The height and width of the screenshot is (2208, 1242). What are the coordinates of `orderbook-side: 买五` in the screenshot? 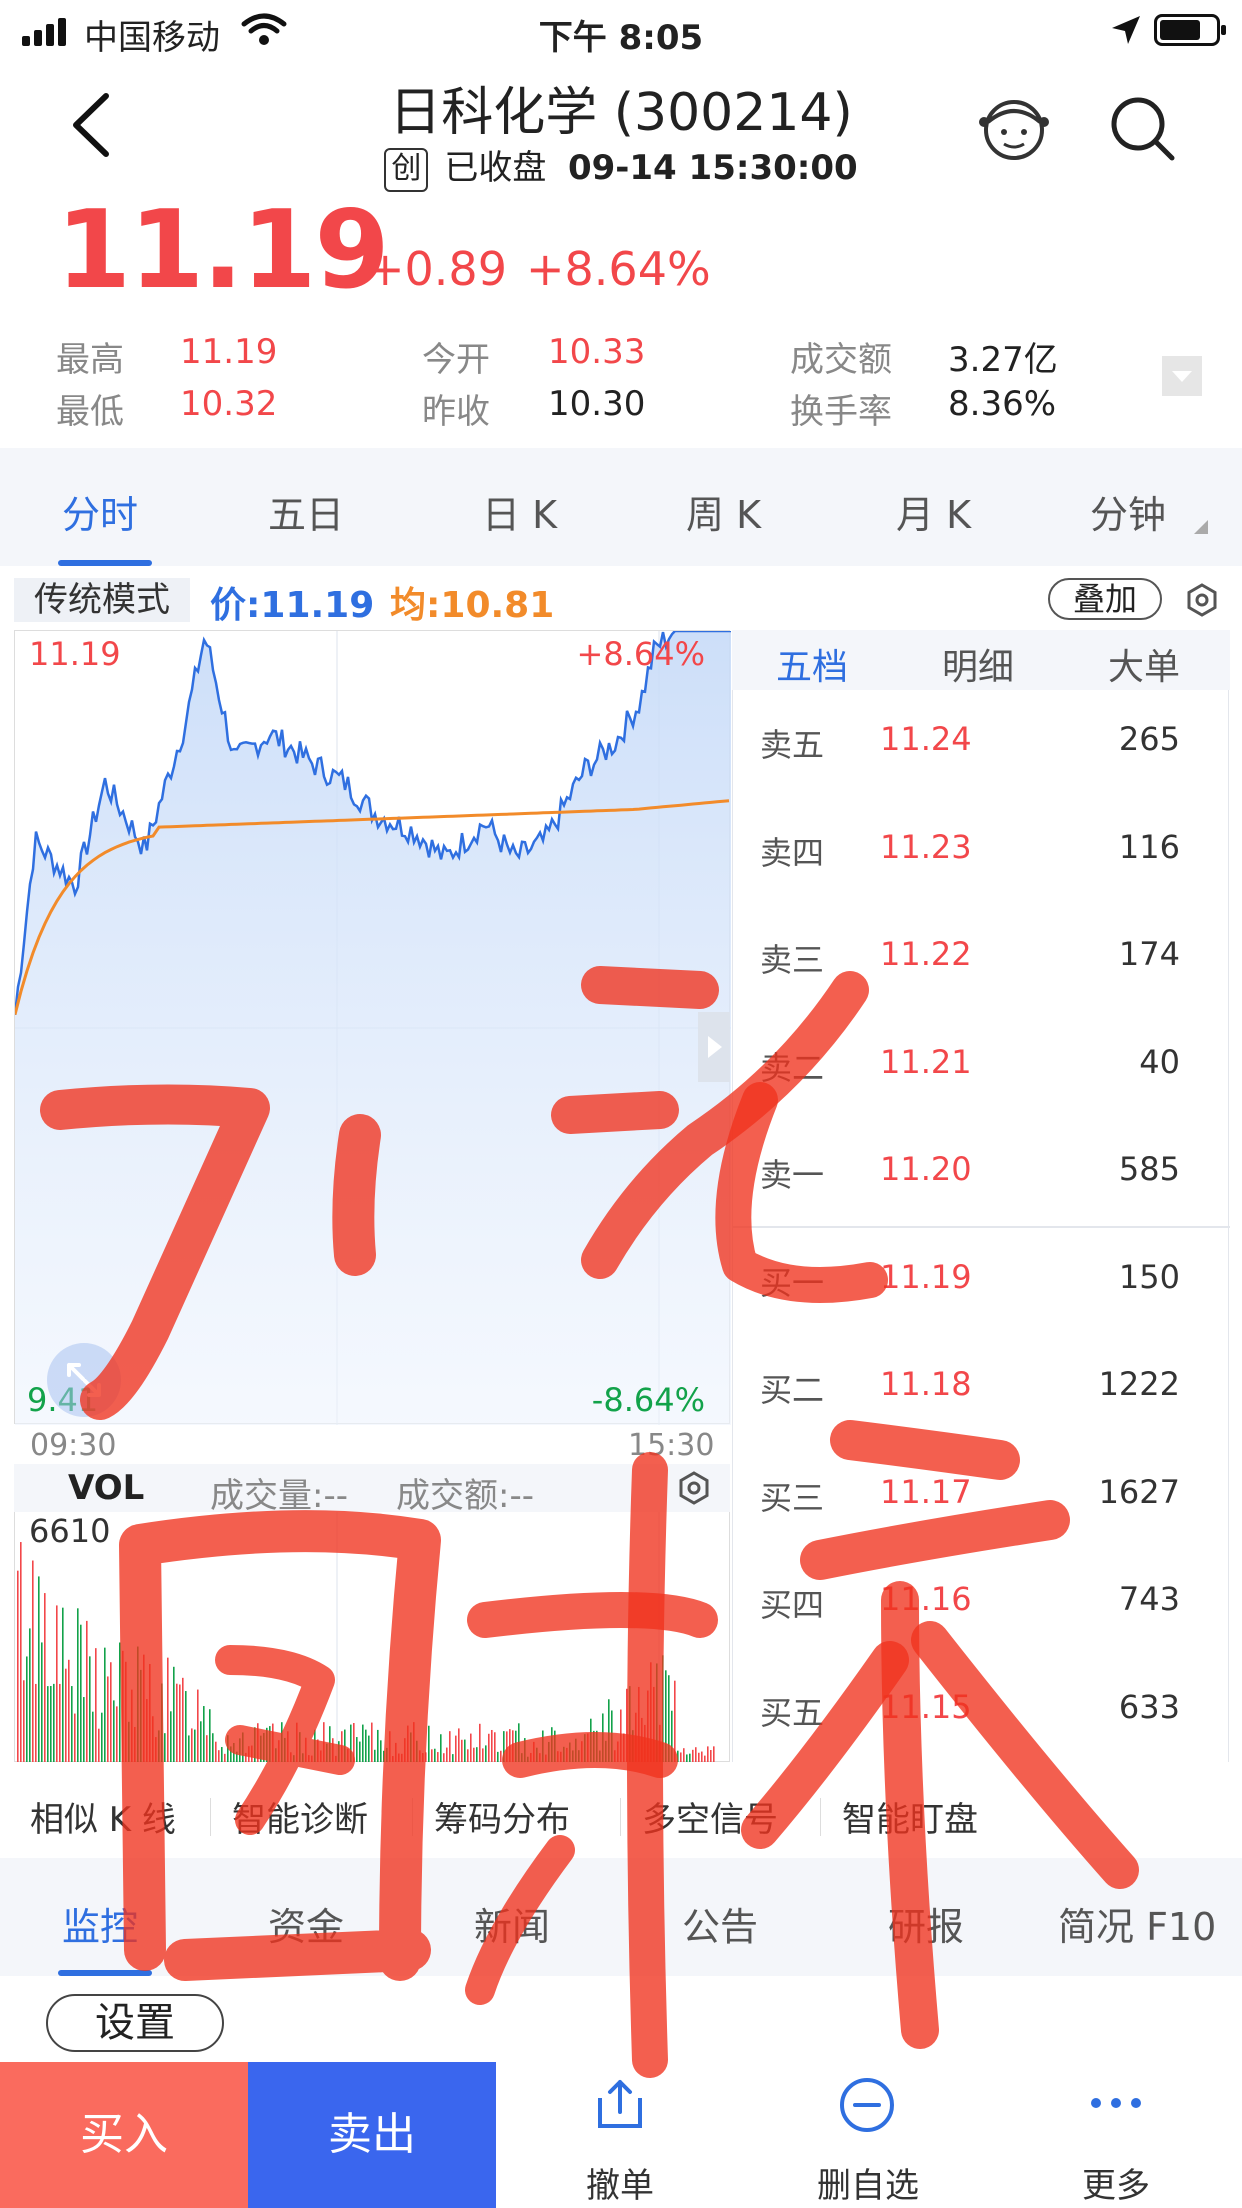 It's located at (792, 1712).